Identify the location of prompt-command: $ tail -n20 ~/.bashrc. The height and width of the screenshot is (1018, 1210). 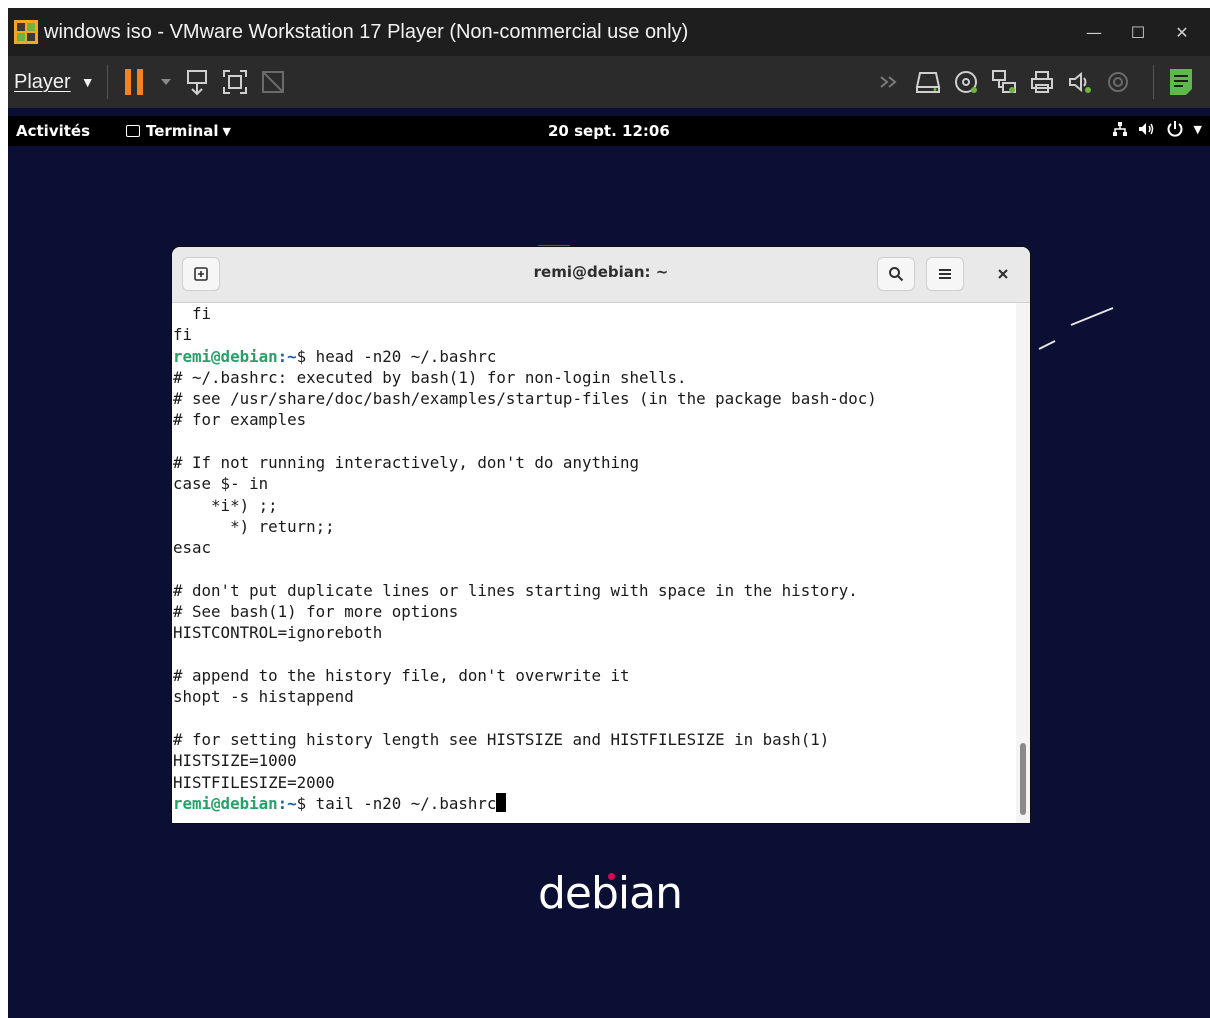
(396, 803).